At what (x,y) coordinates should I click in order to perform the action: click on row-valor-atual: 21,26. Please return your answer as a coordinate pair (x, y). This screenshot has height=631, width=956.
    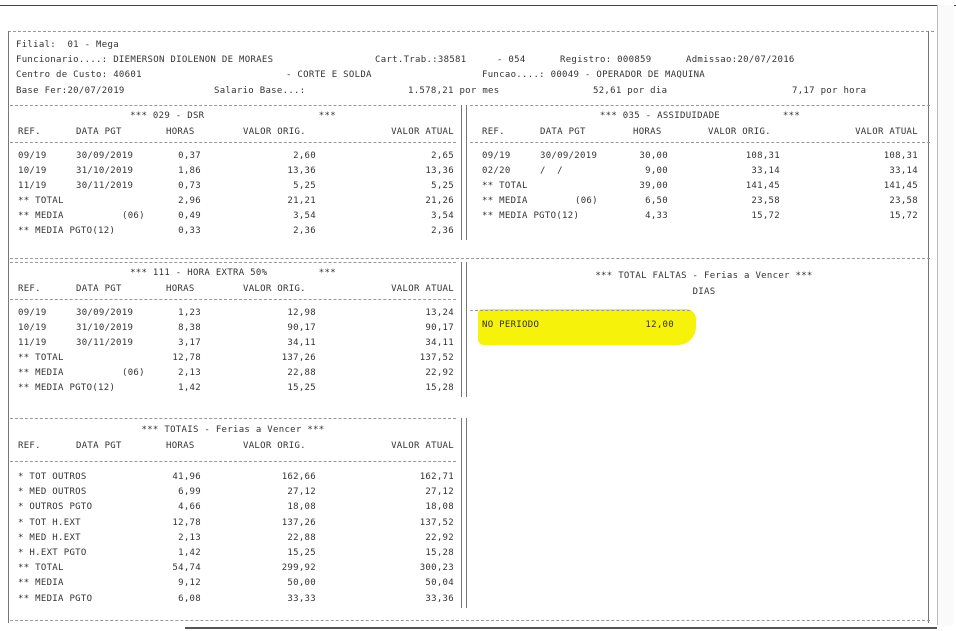
    Looking at the image, I should click on (439, 201).